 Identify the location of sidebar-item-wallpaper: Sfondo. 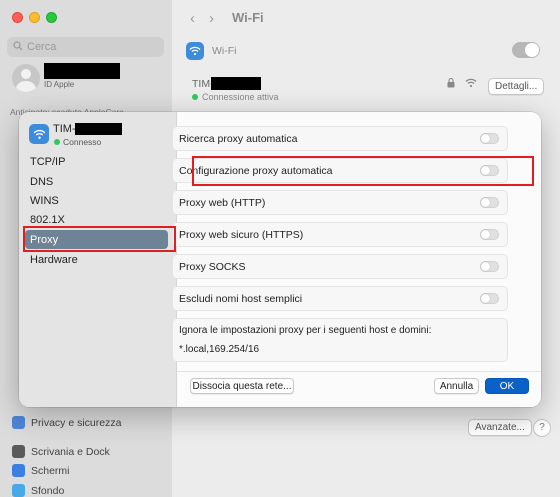
(38, 490).